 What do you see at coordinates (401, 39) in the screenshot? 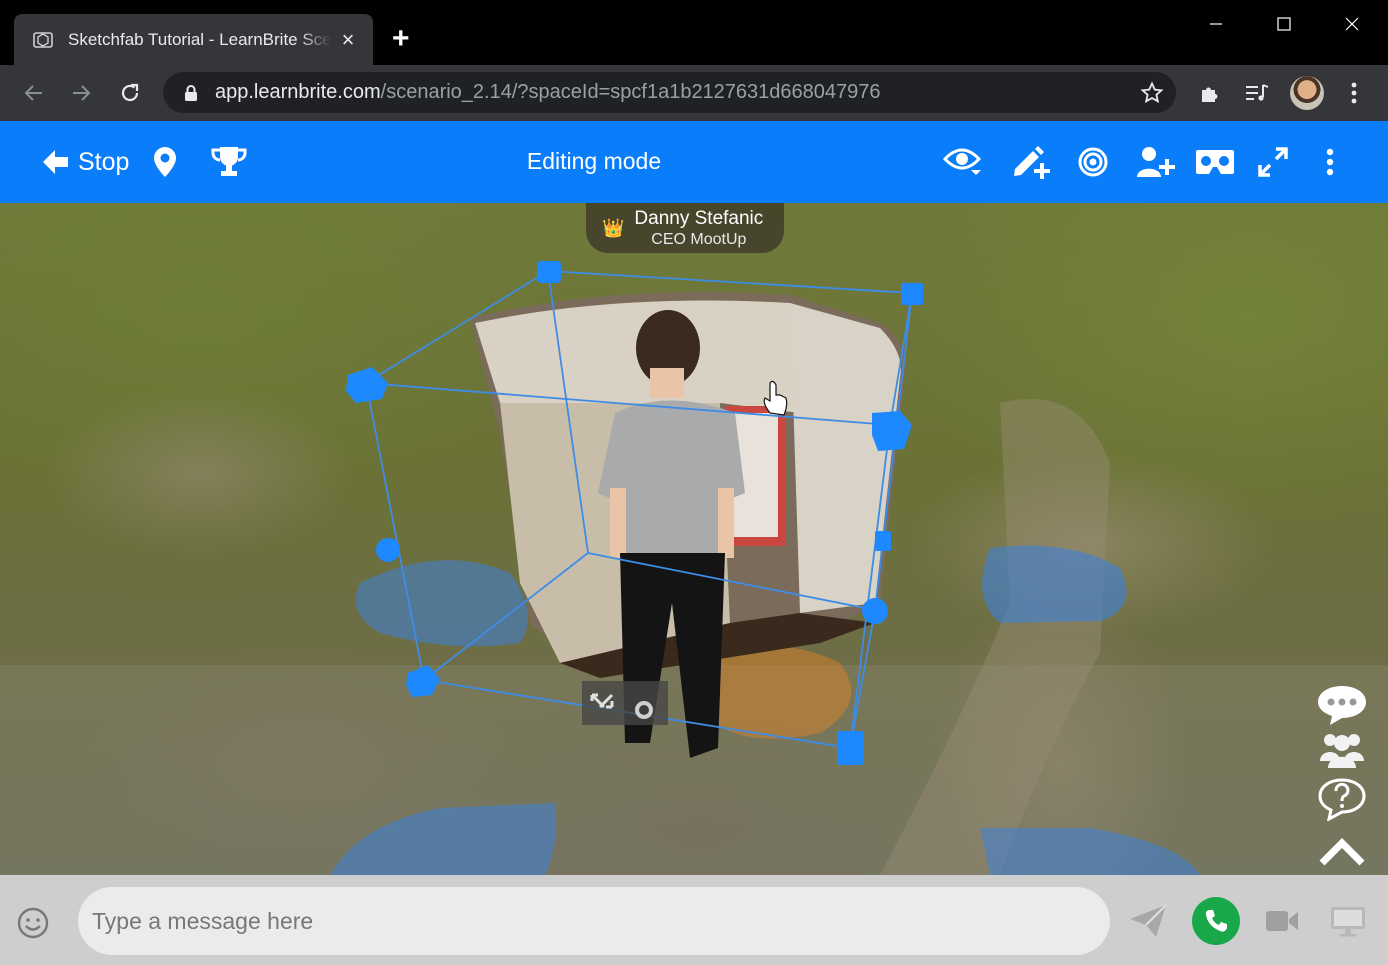
I see `new-tab-button: +` at bounding box center [401, 39].